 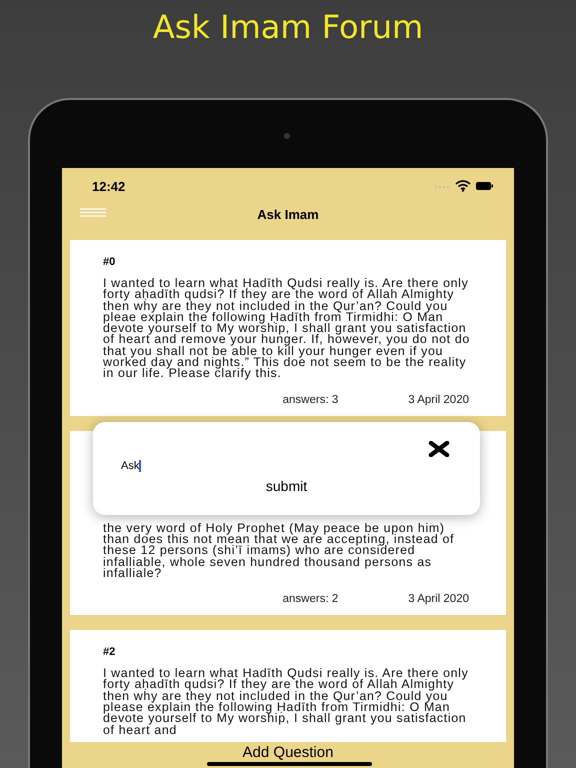 What do you see at coordinates (279, 551) in the screenshot?
I see `question-text: the very word of Holy Prophet (May peace be upon him) than does this not mean that we are accepting, instead of these 12 persons (shi’ī imams) who are considered infalliable, whole seven hundred thousand persons as infalliale?` at bounding box center [279, 551].